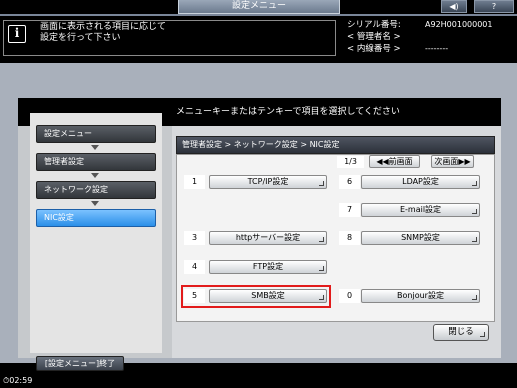 This screenshot has width=517, height=388. What do you see at coordinates (18, 380) in the screenshot?
I see `clock-display: ⏱02:59` at bounding box center [18, 380].